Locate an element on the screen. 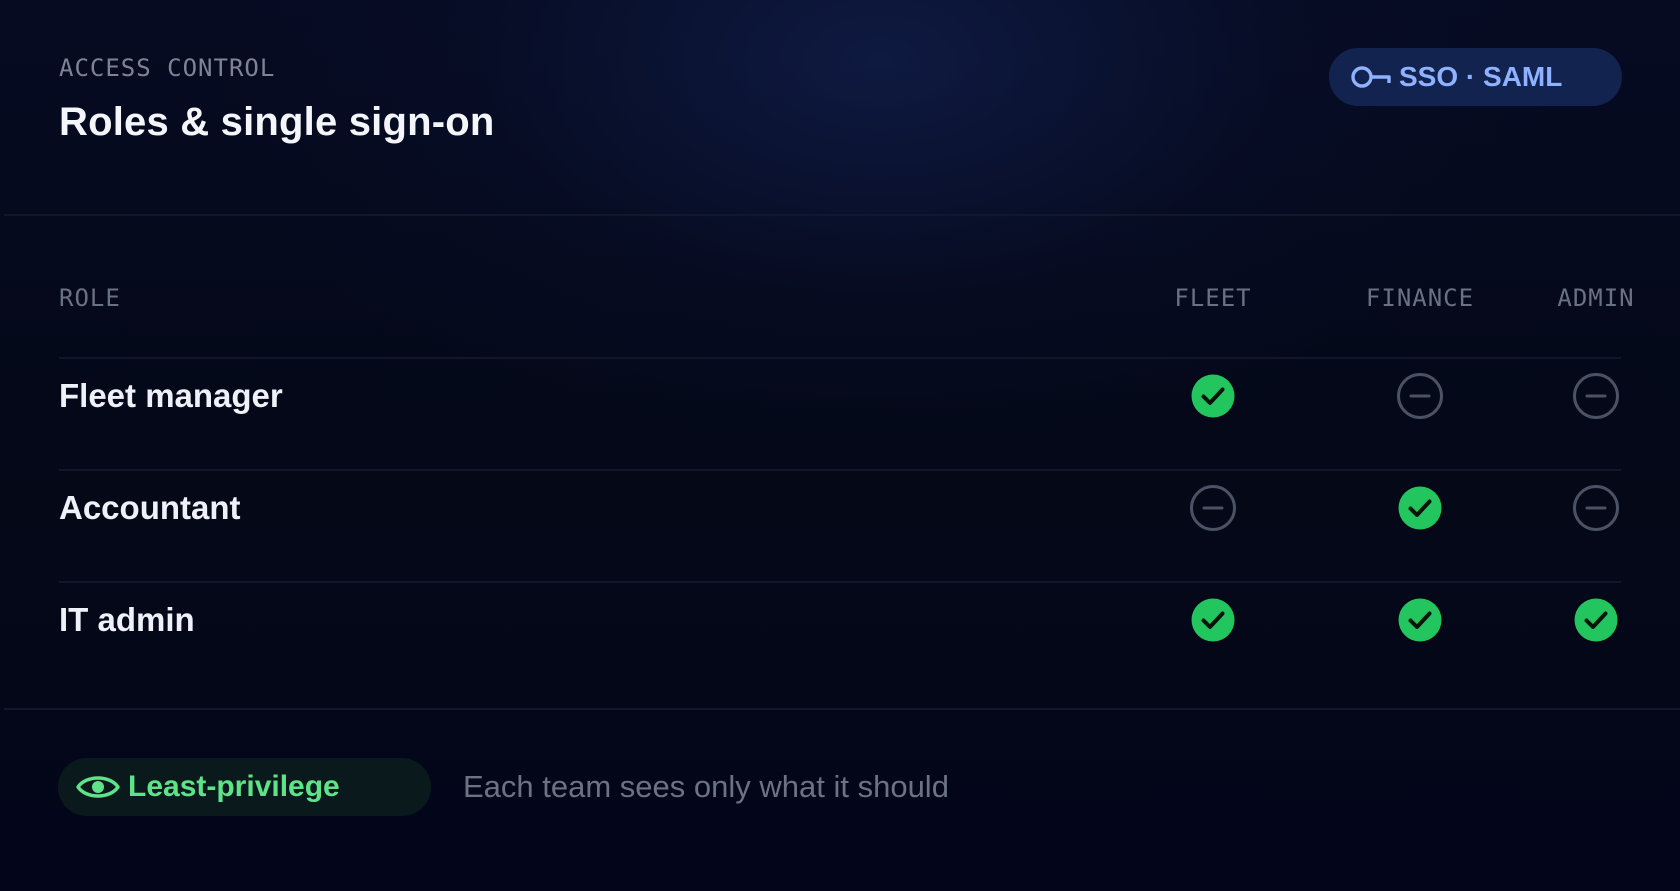 The image size is (1680, 891). footer-note: Each team sees only what it should is located at coordinates (706, 786).